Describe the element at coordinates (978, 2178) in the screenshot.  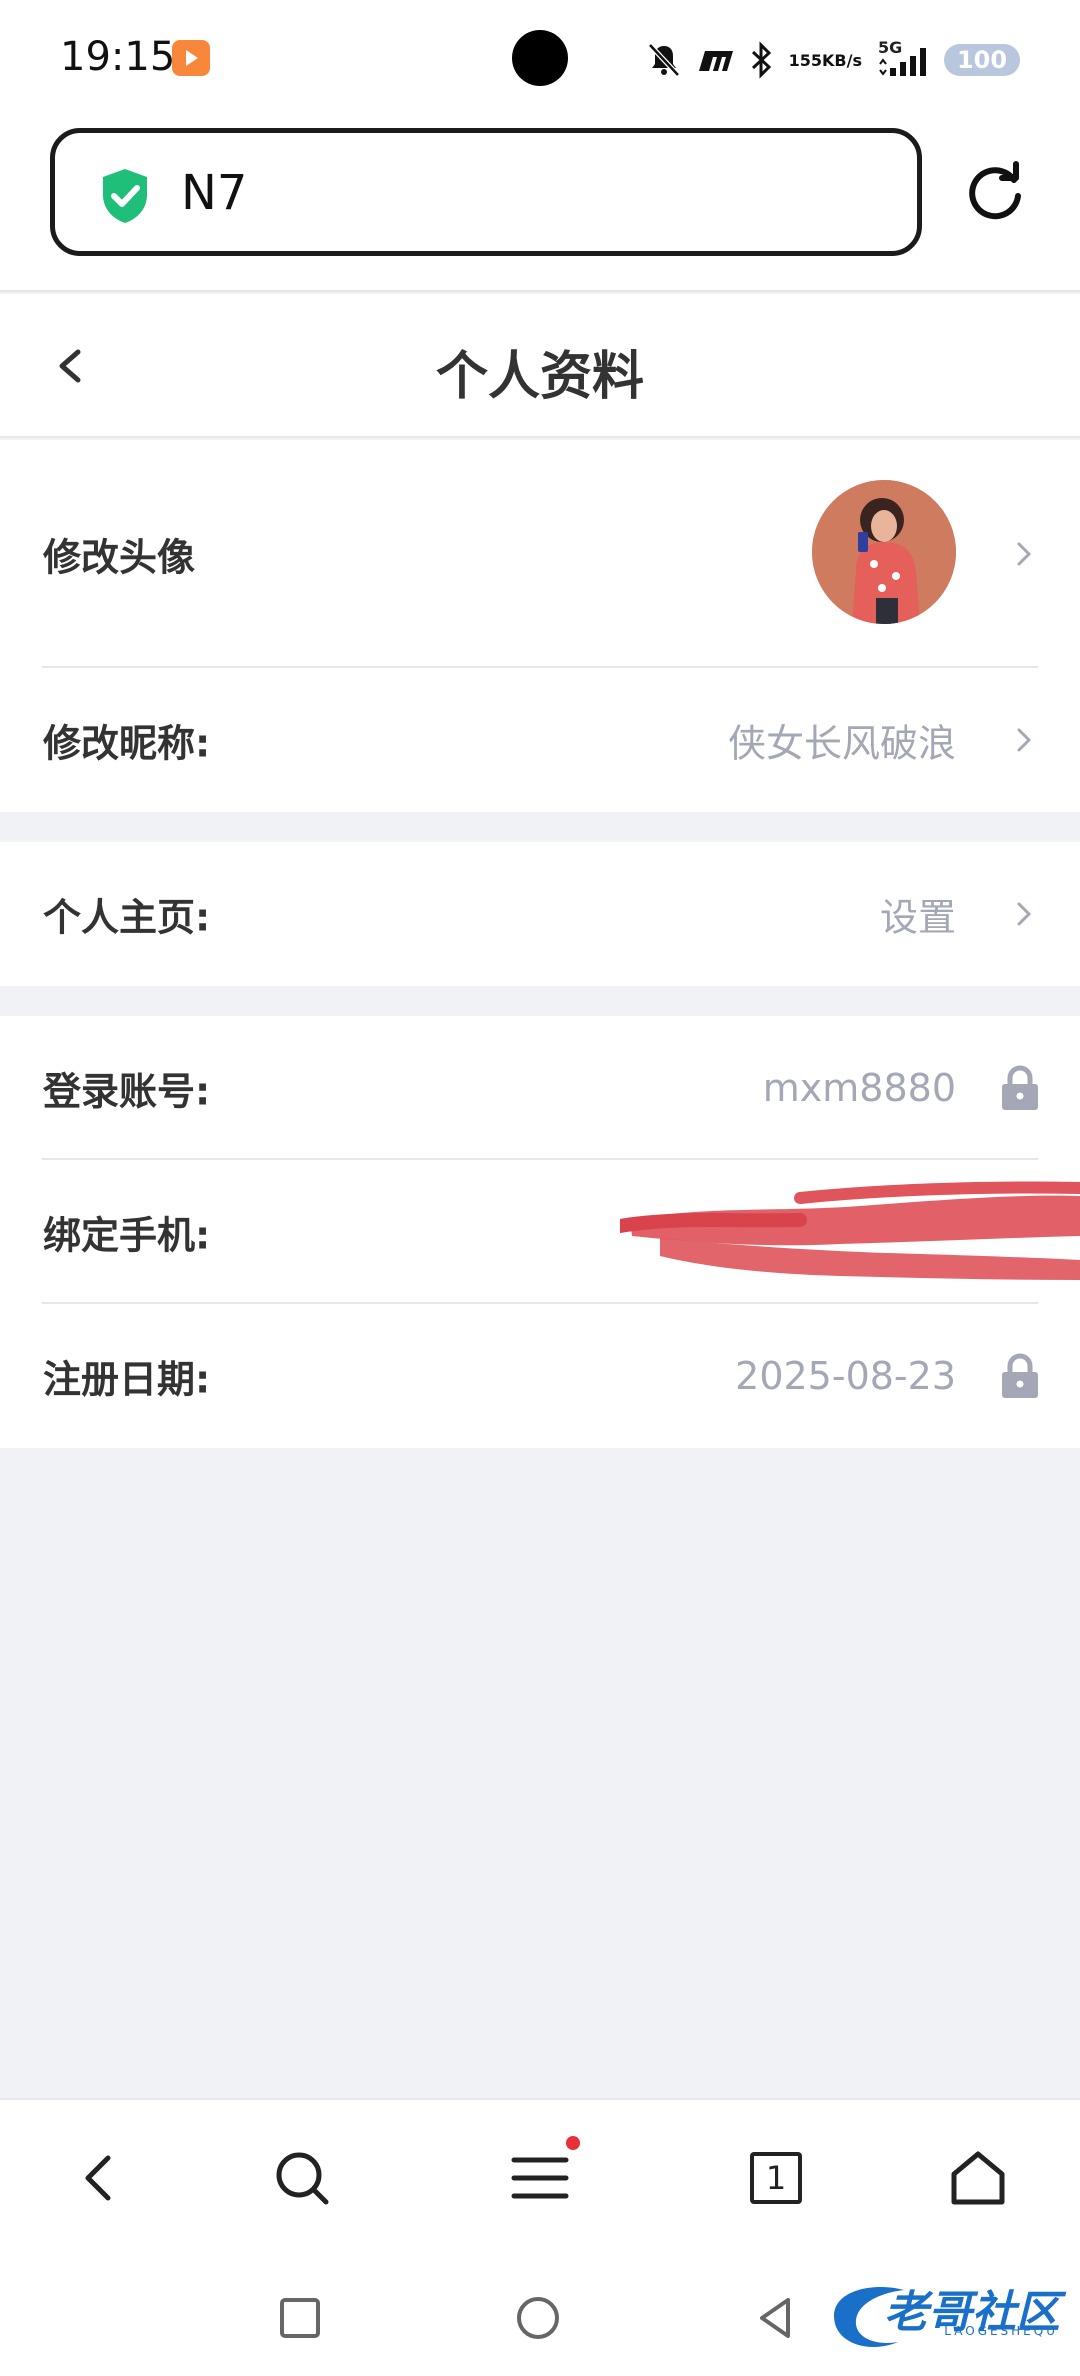
I see `home-icon` at that location.